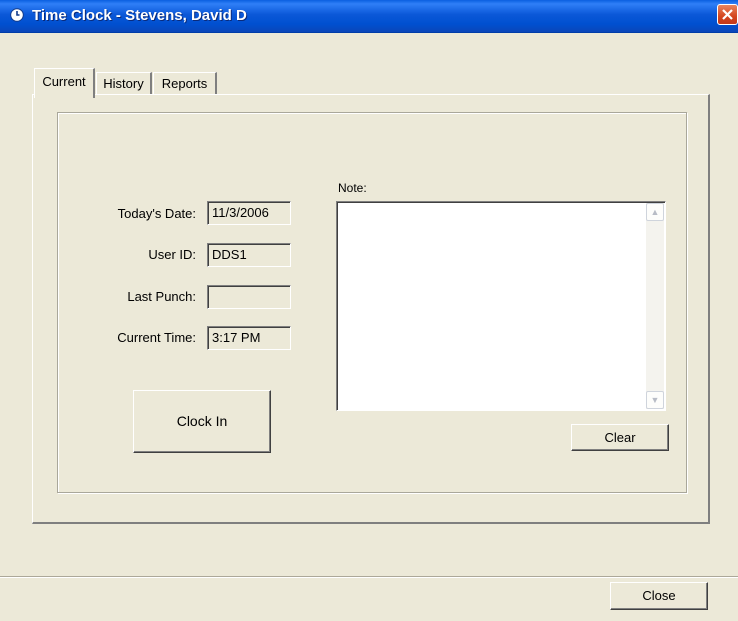  Describe the element at coordinates (249, 338) in the screenshot. I see `current-time-field: 3:17 PM` at that location.